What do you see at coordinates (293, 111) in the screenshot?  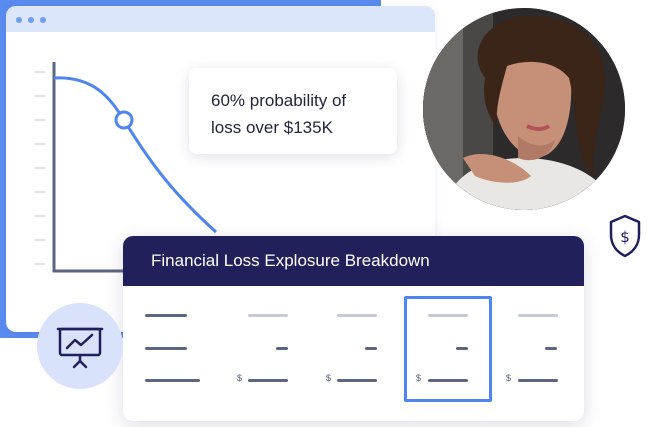 I see `probability-tooltip: 60% probability of loss over $135K` at bounding box center [293, 111].